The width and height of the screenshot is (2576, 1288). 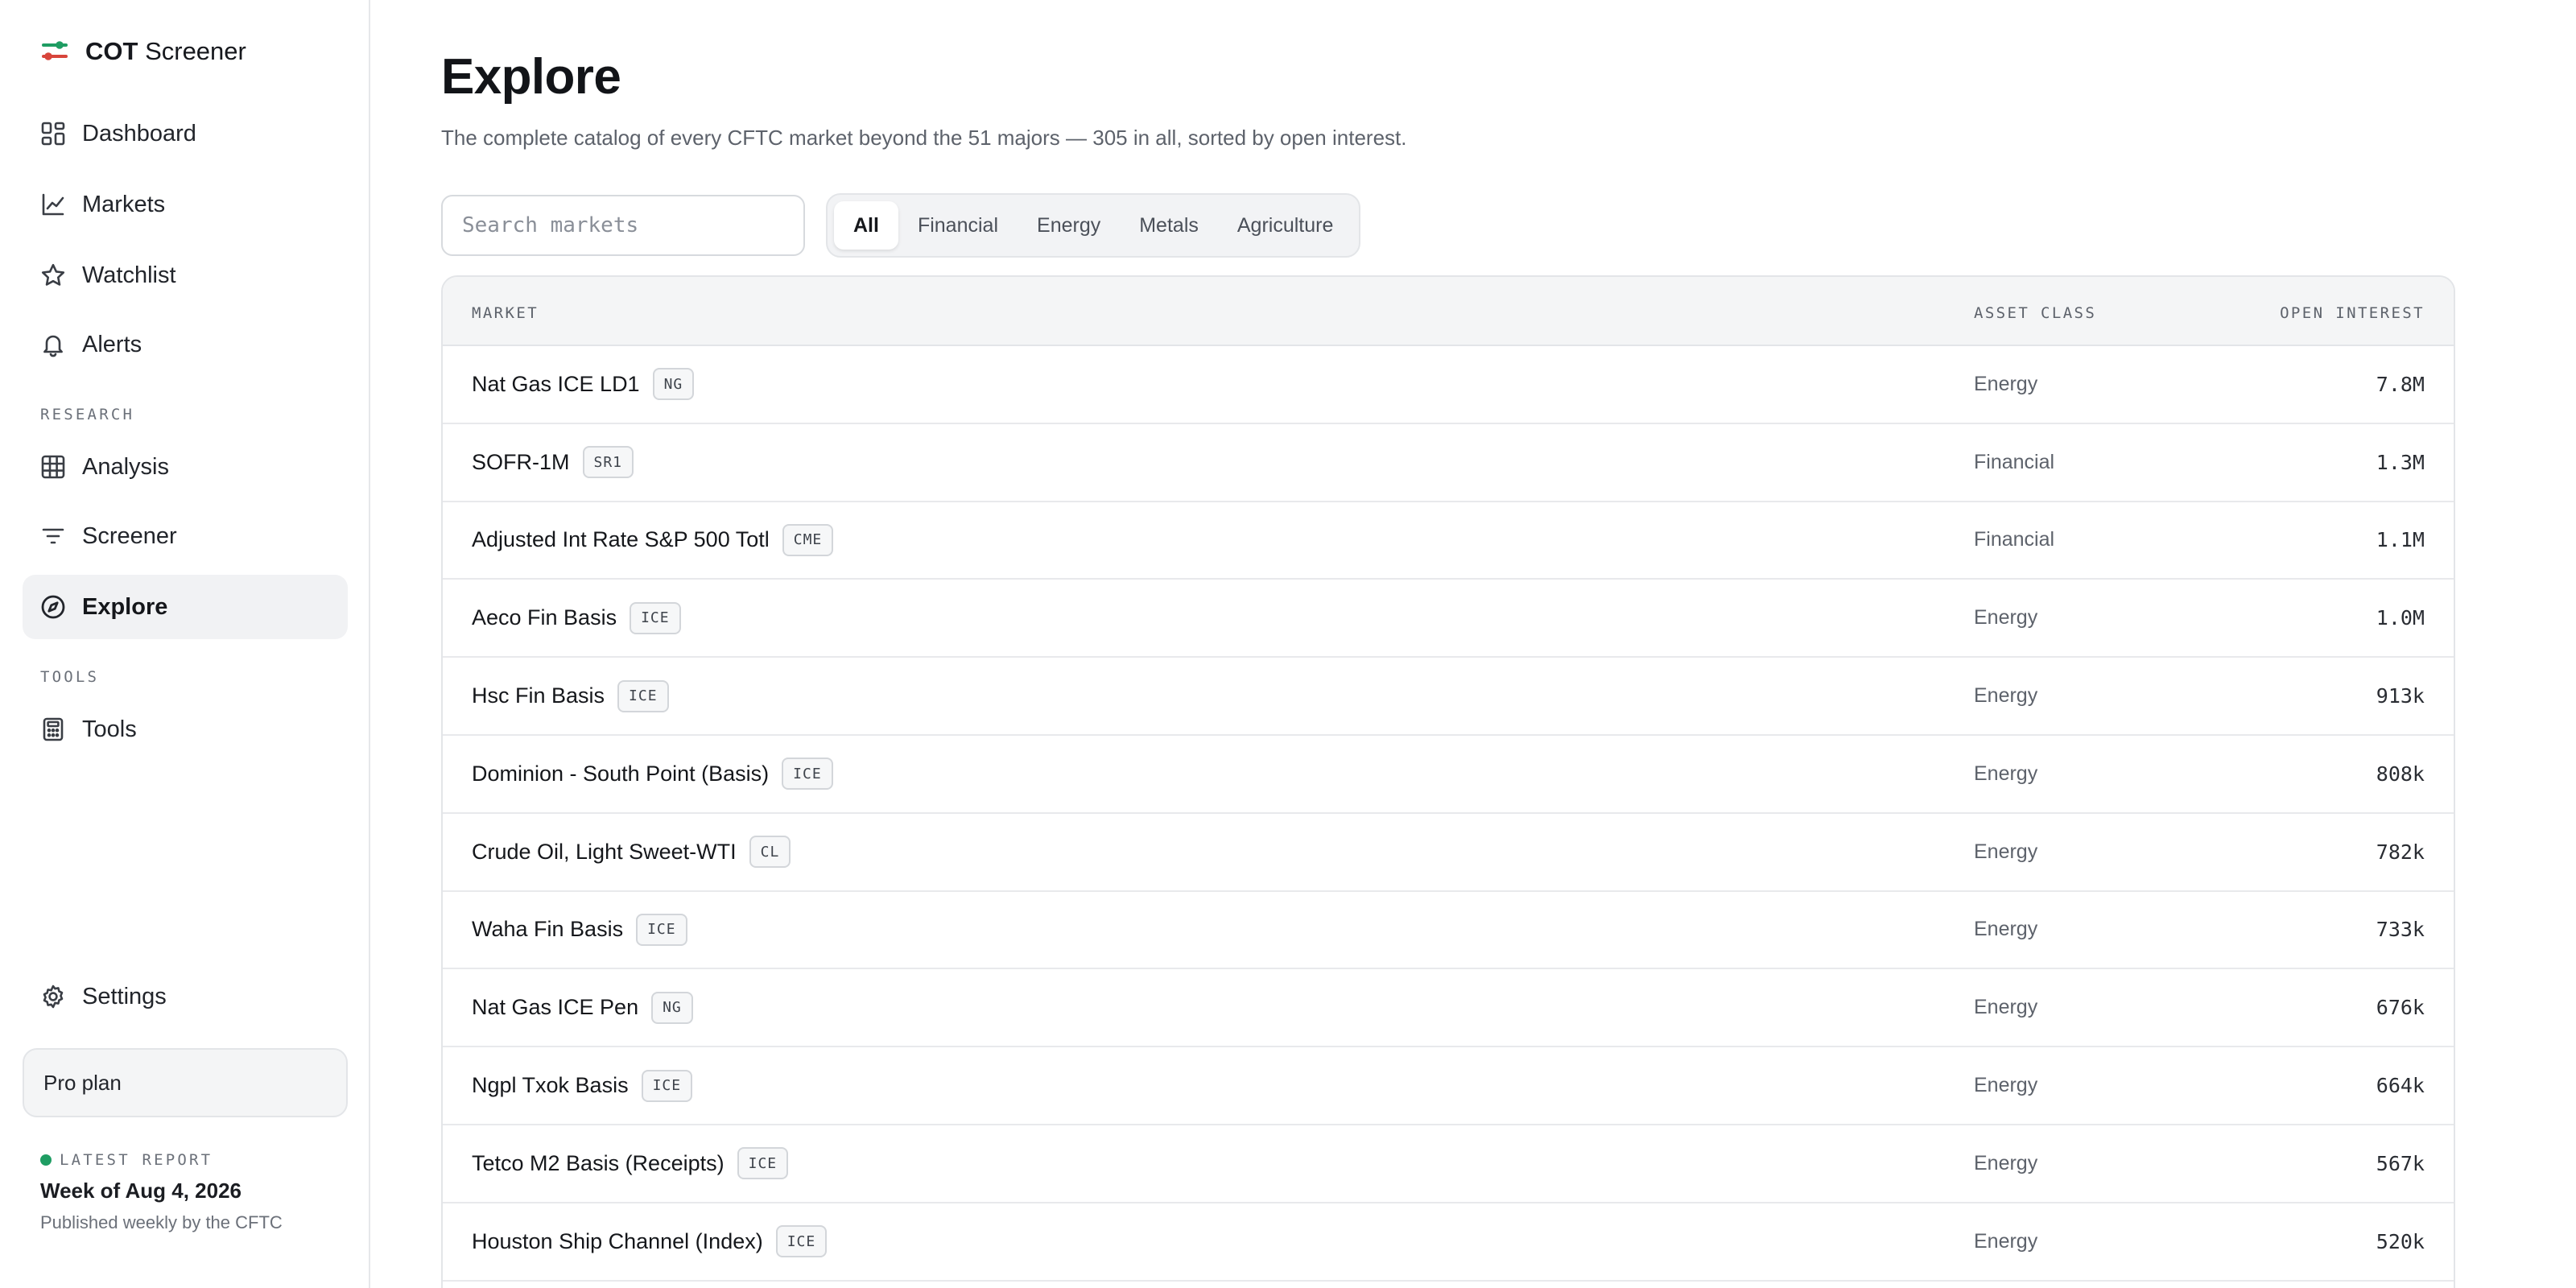 What do you see at coordinates (185, 275) in the screenshot?
I see `sidebar-item-watchlist: Watchlist` at bounding box center [185, 275].